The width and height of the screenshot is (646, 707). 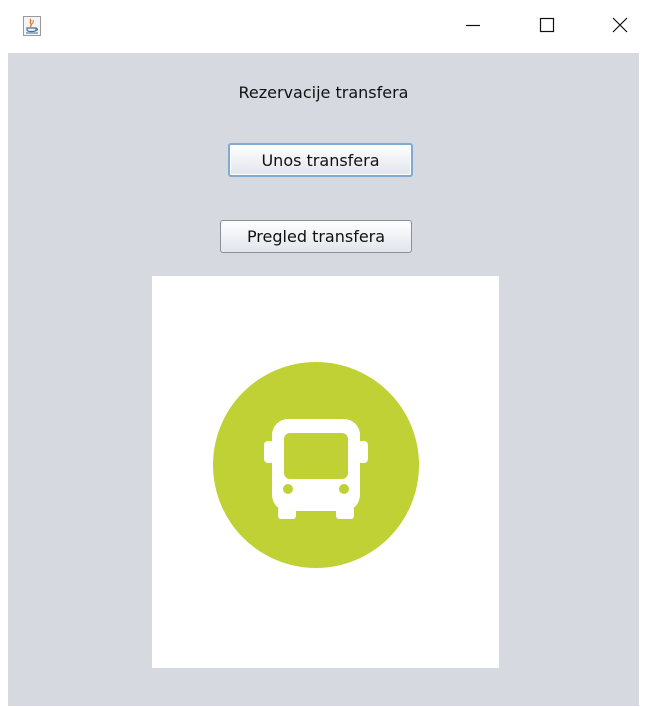 I want to click on unos-transfera-button: Unos transfera, so click(x=320, y=160).